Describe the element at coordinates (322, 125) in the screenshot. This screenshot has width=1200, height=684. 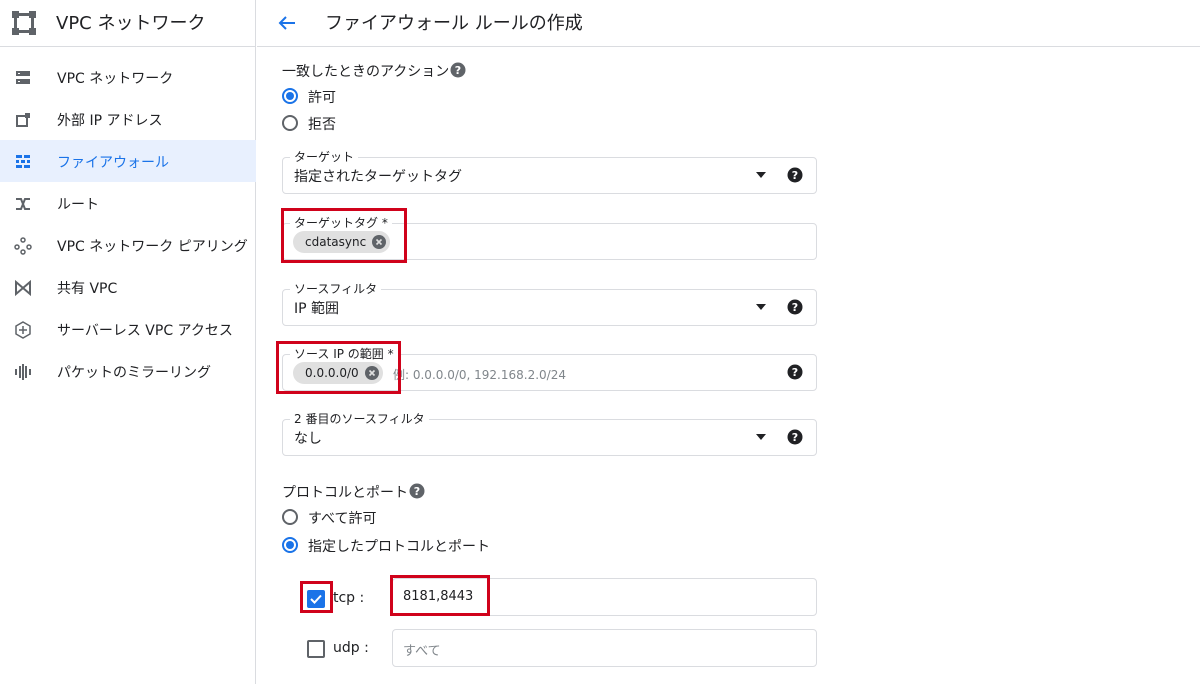
I see `radio-label: 拒否` at that location.